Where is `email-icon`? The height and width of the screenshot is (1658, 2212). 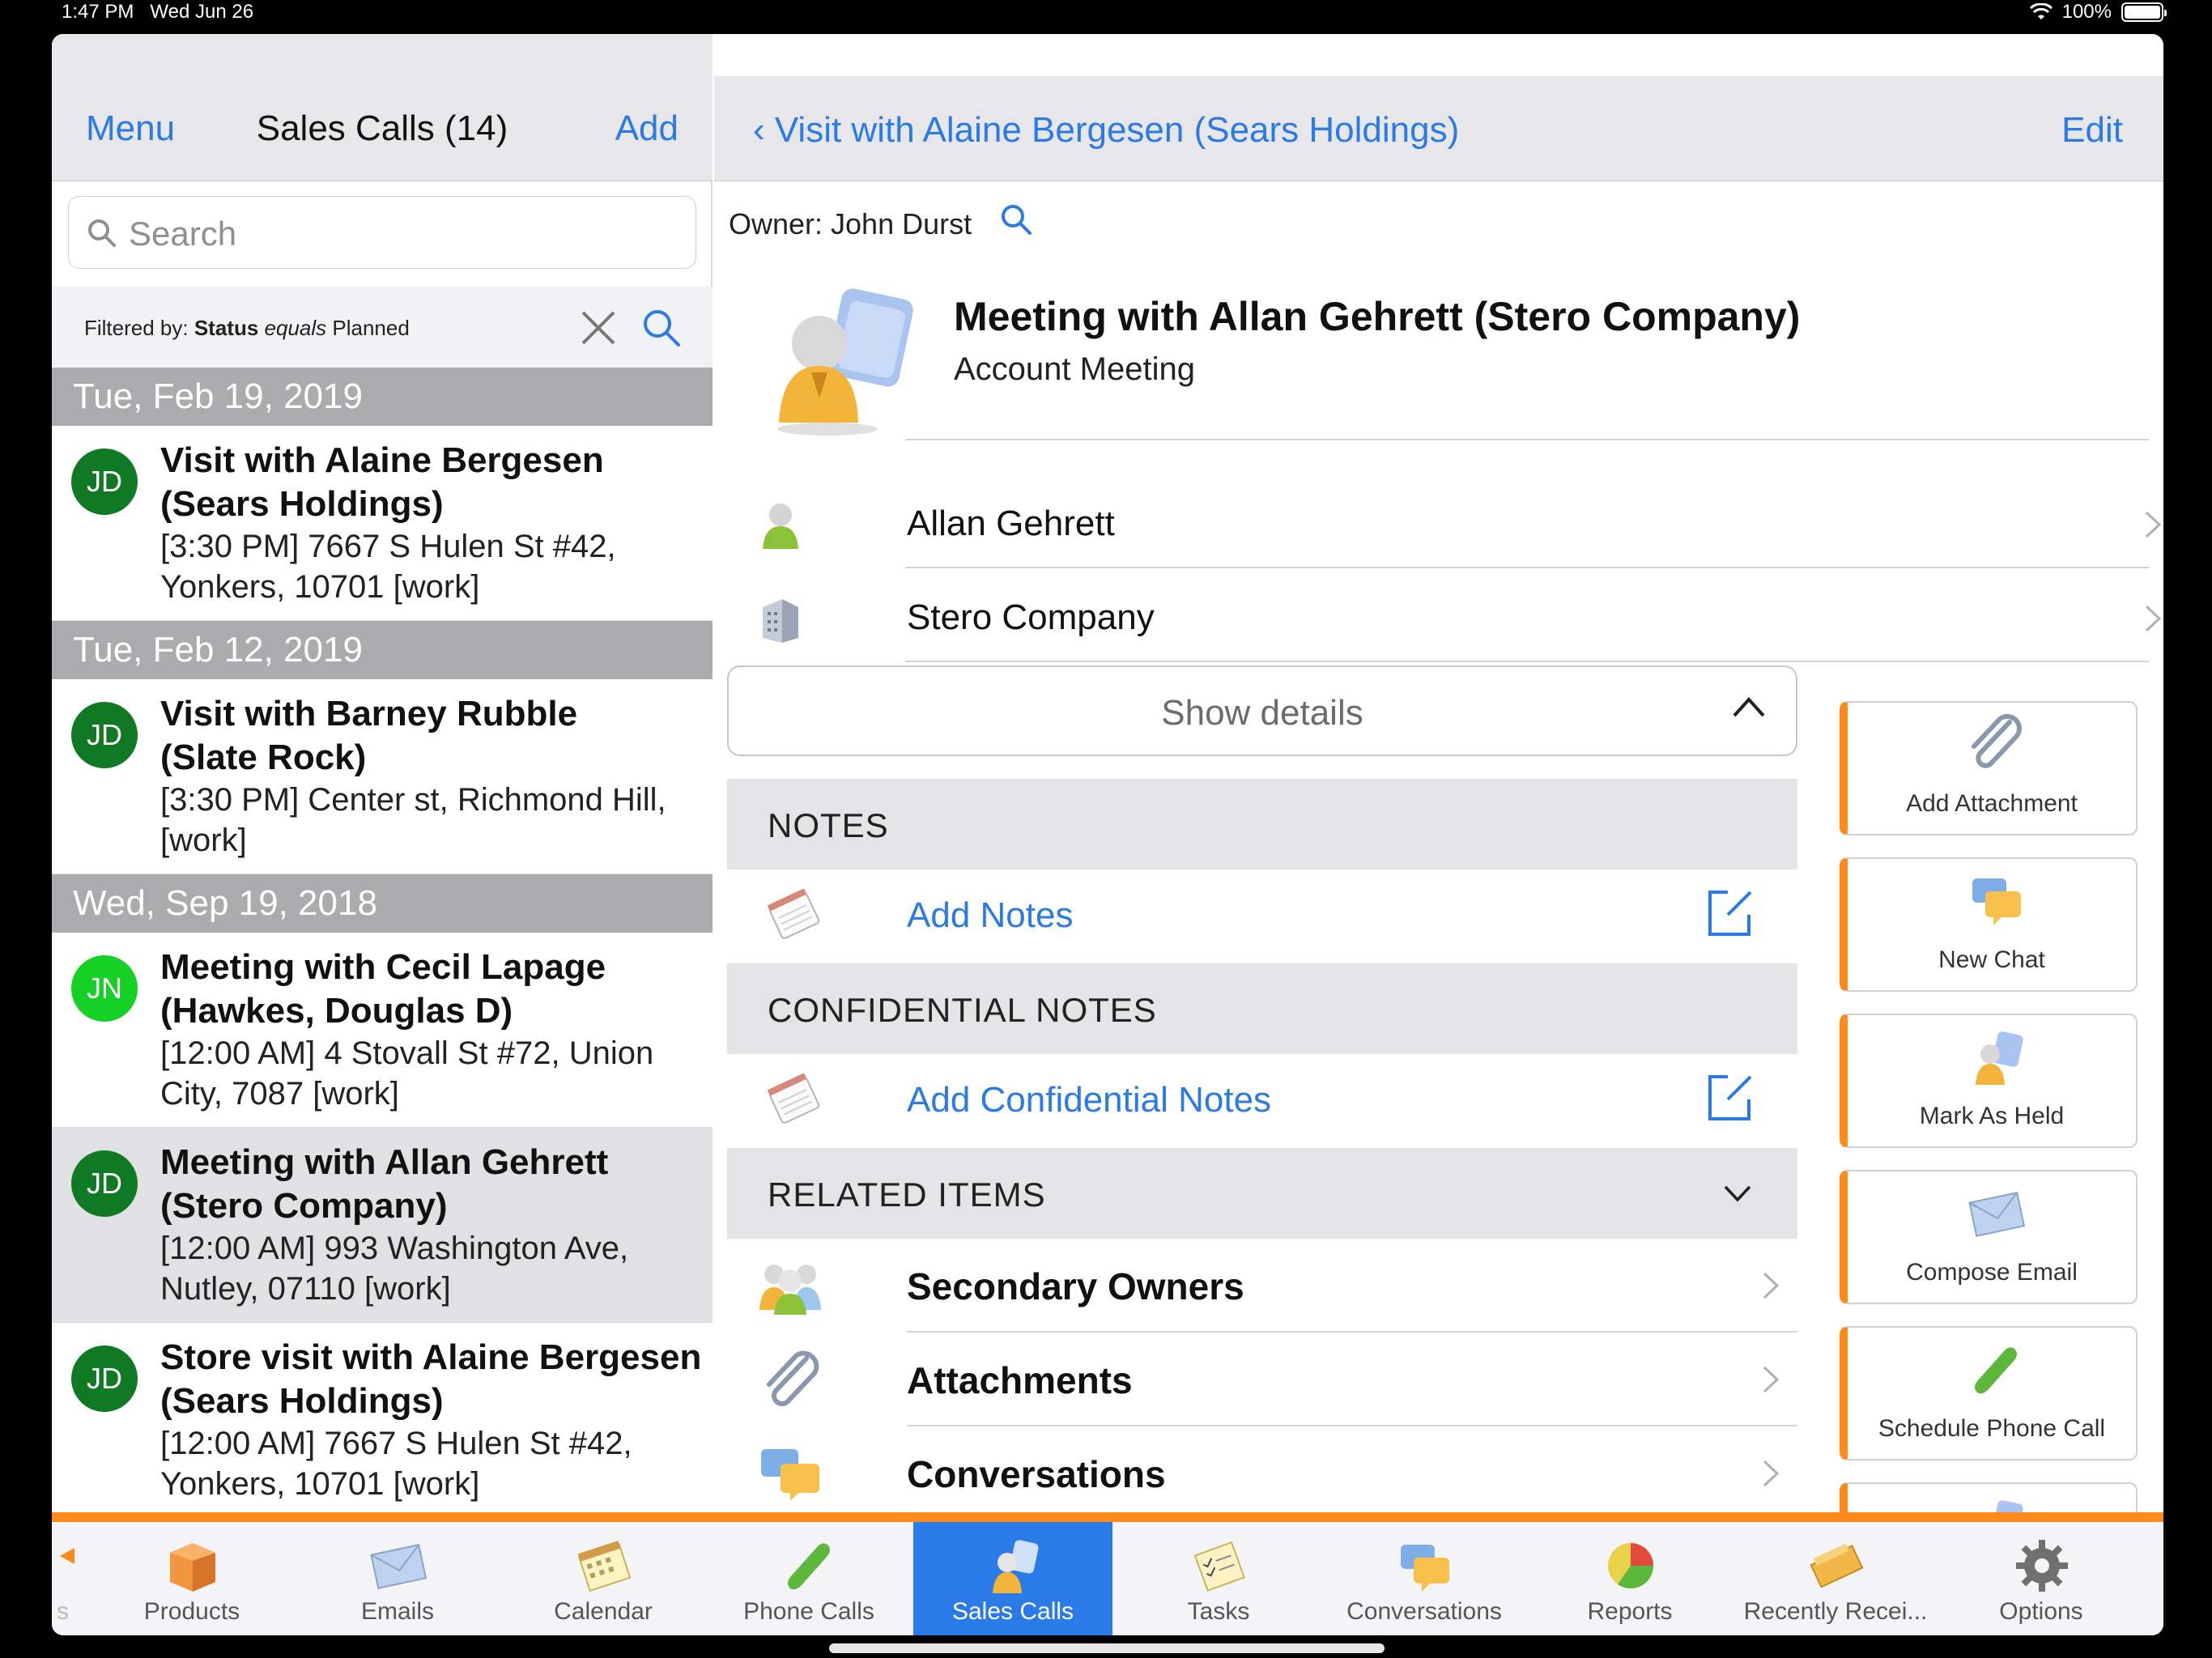 email-icon is located at coordinates (1997, 1214).